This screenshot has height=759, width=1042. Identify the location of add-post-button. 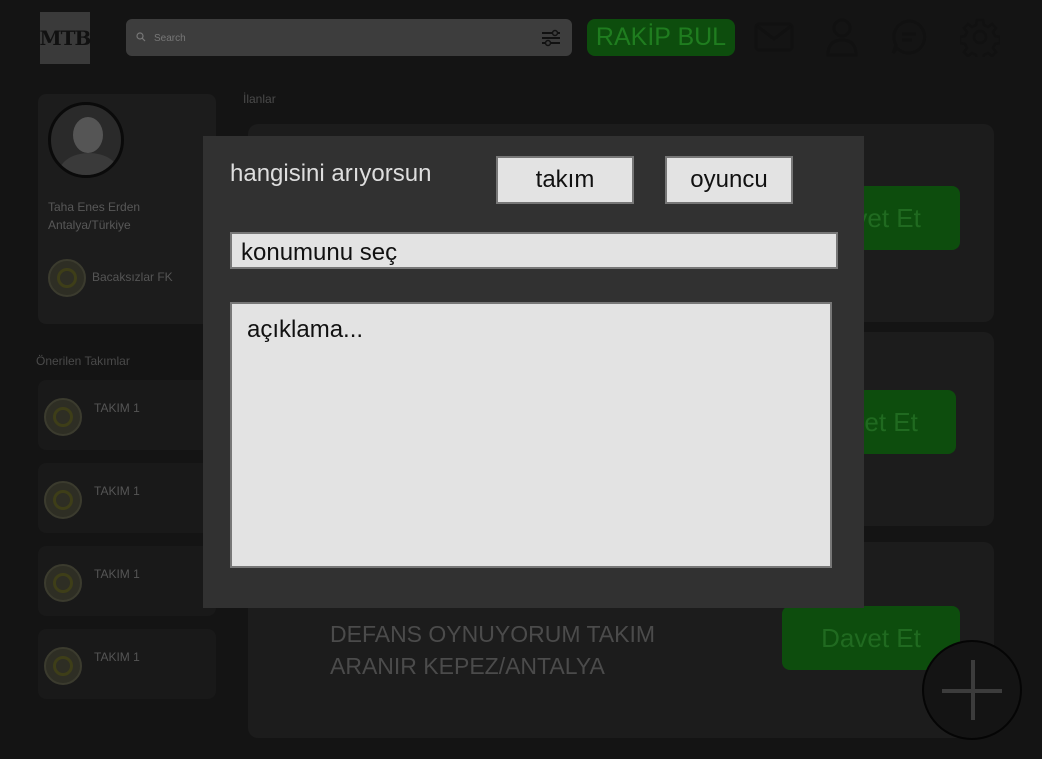
(972, 690).